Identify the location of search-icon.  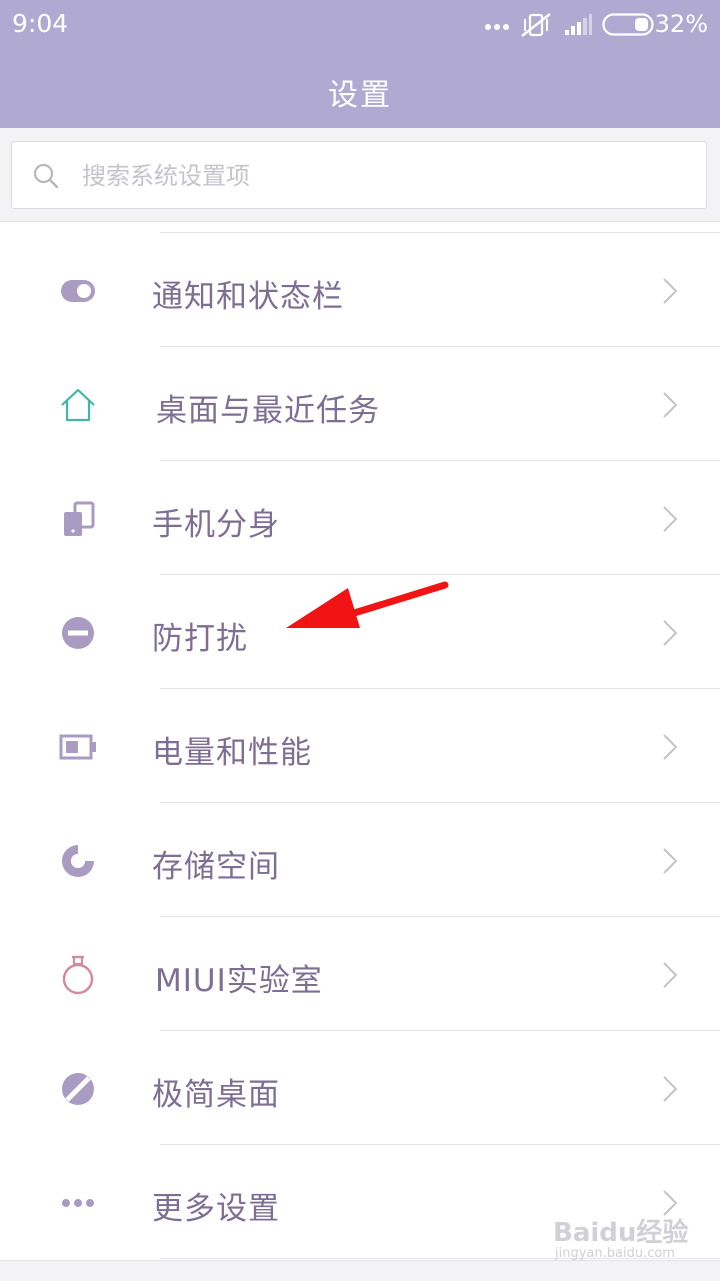
(46, 176).